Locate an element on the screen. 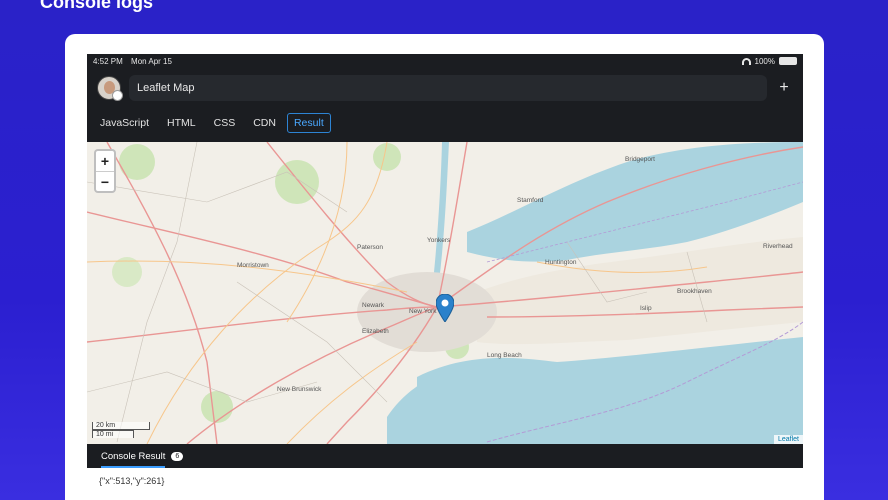 Image resolution: width=888 pixels, height=500 pixels. console-panel: {"x":513,"y":261} is located at coordinates (445, 484).